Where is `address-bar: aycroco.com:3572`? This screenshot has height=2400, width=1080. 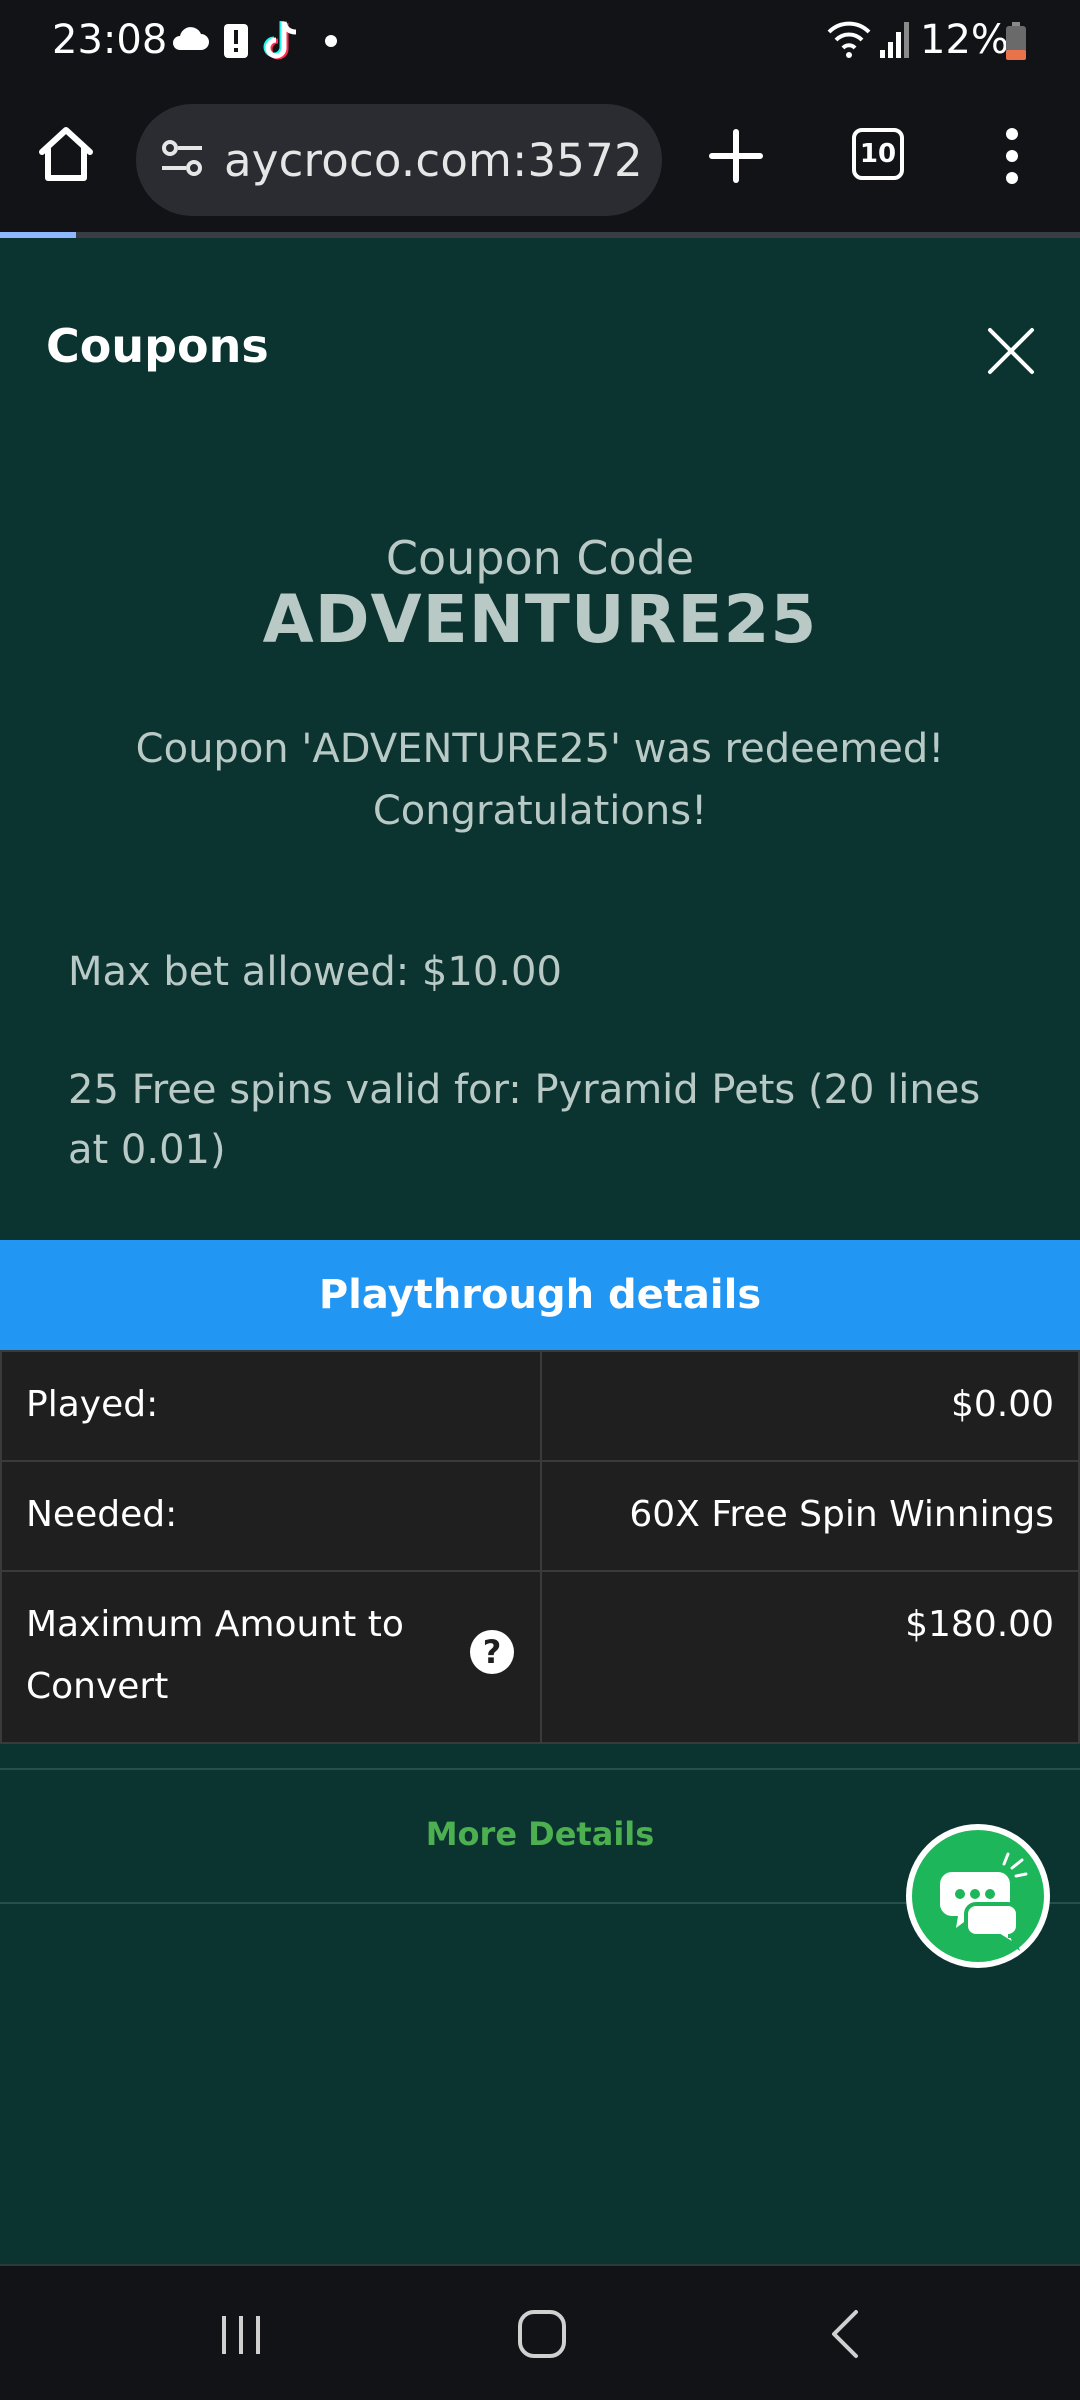 address-bar: aycroco.com:3572 is located at coordinates (399, 160).